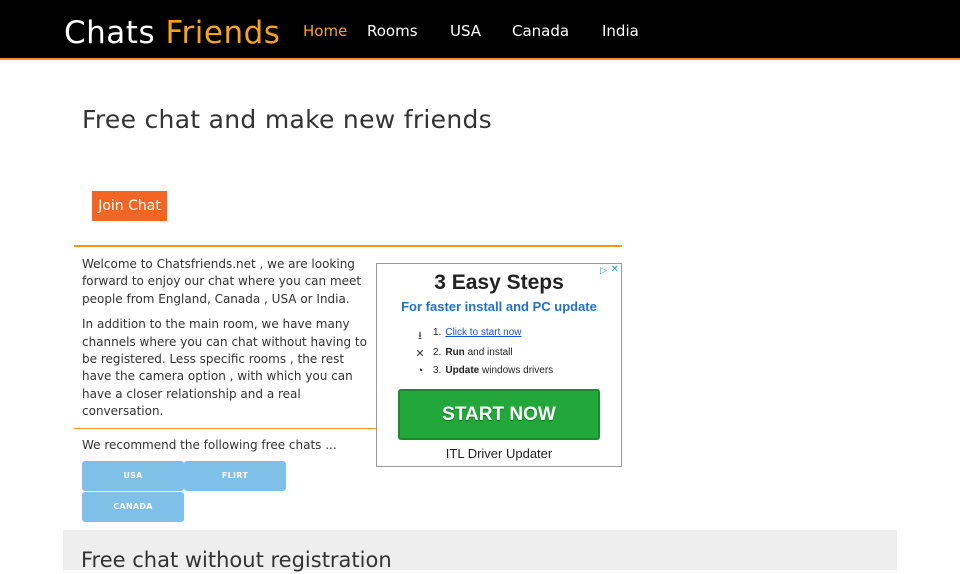 The image size is (960, 574). I want to click on chat-link-canada: CANADA, so click(133, 507).